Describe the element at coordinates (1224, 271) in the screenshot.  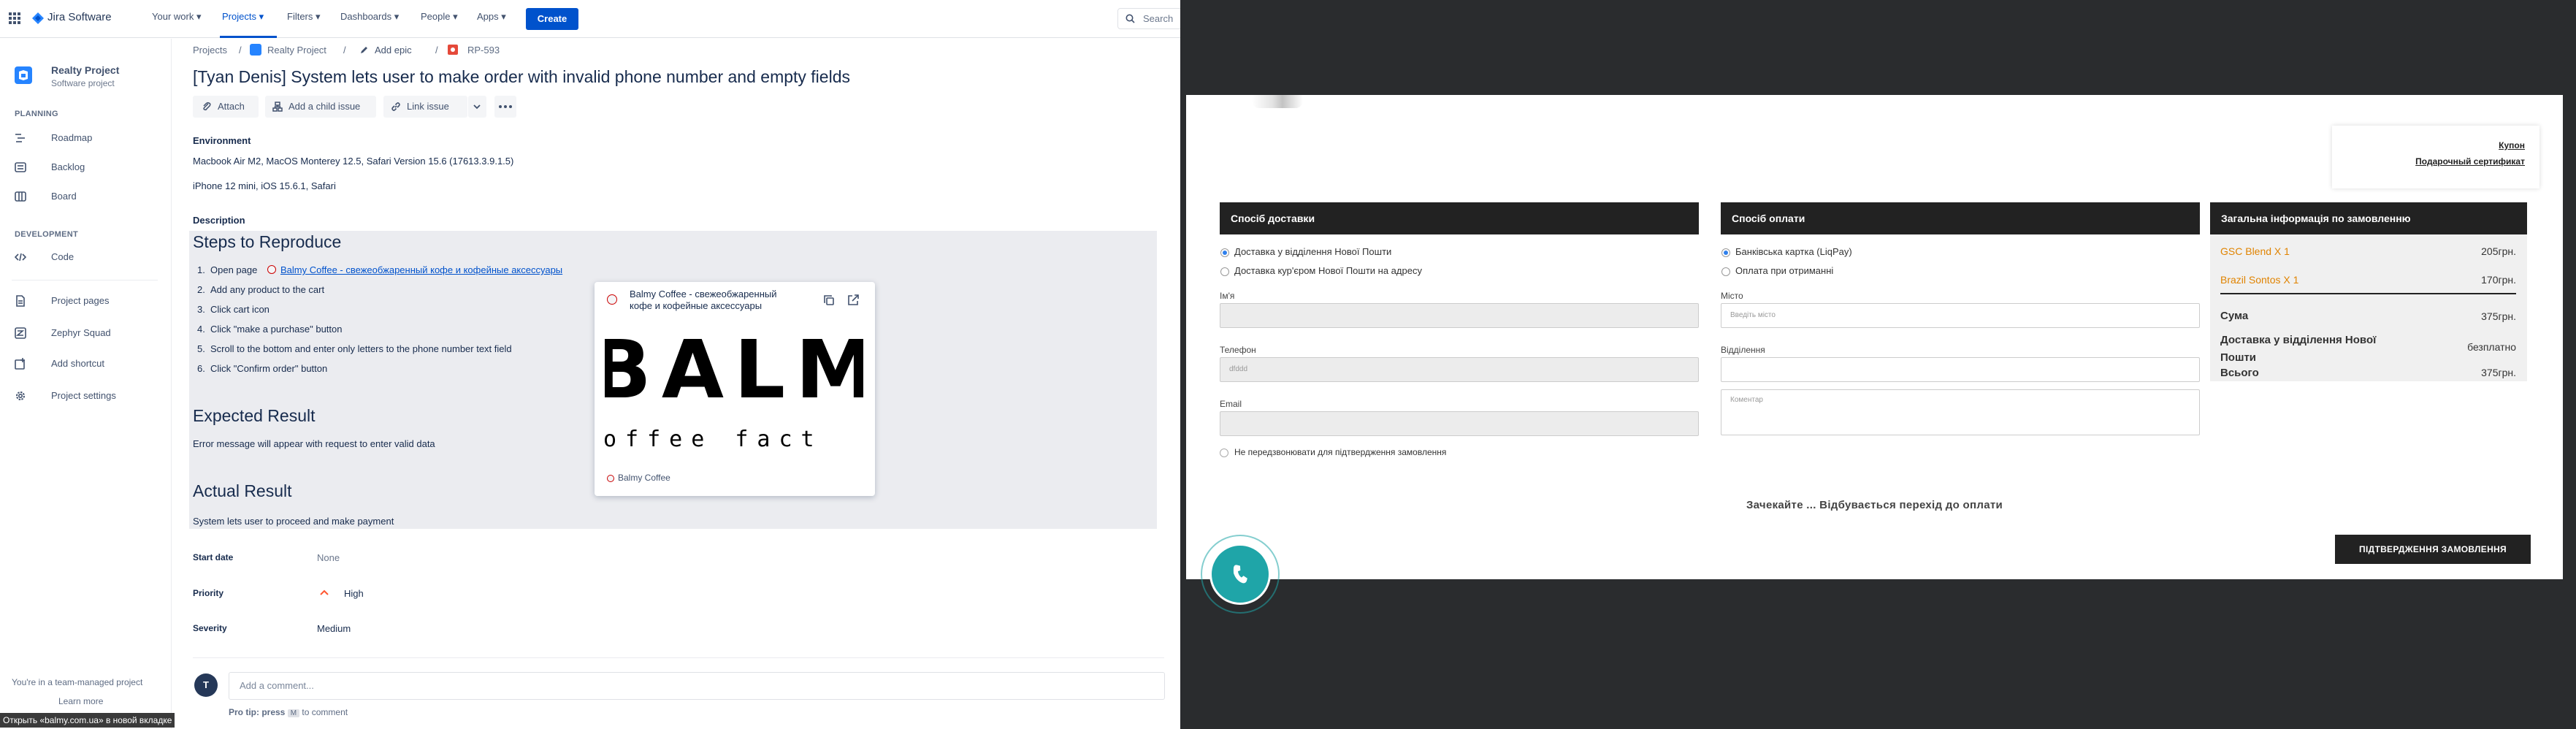
I see `delivery-option-courier-radio` at that location.